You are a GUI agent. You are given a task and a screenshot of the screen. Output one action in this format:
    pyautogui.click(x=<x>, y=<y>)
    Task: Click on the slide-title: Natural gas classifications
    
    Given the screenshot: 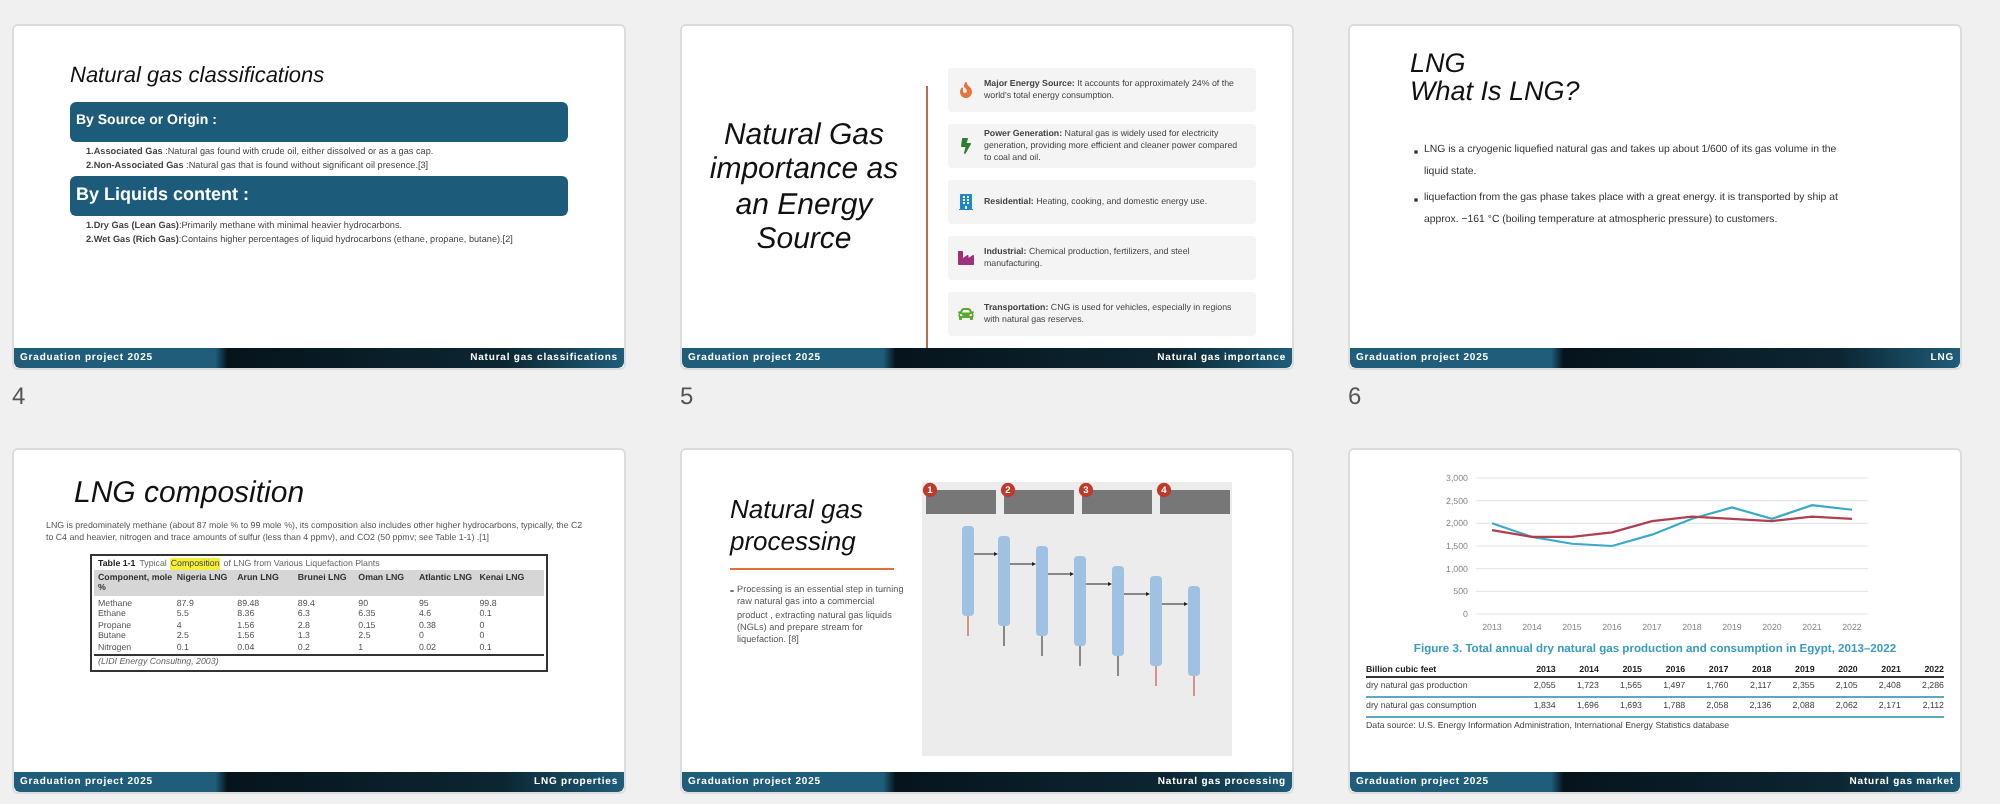 What is the action you would take?
    pyautogui.click(x=198, y=77)
    